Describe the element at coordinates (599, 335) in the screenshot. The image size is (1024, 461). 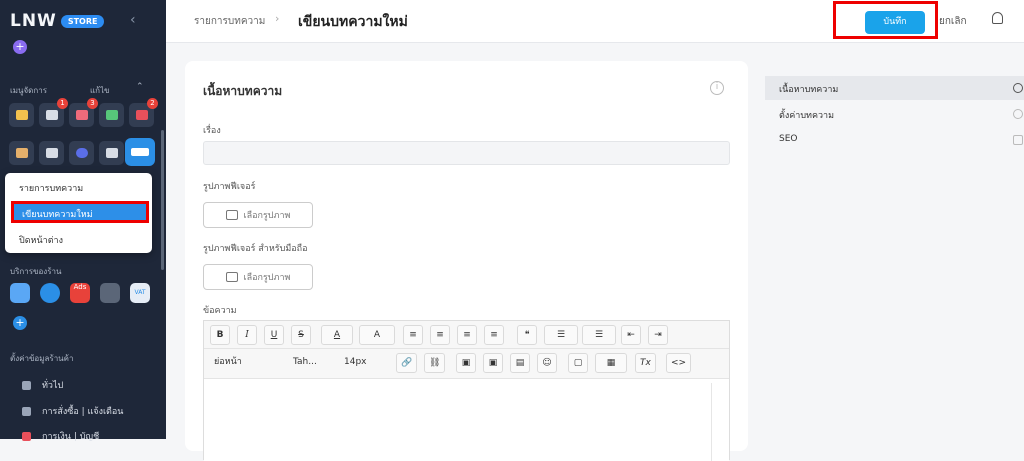
I see `numbered-list-icon: ☰` at that location.